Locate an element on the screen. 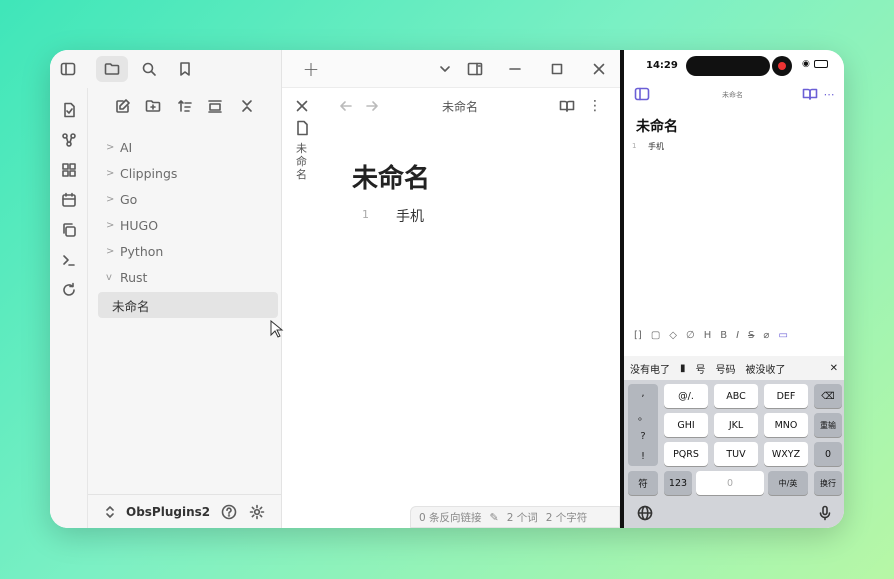  key-jkl: JKL is located at coordinates (736, 425).